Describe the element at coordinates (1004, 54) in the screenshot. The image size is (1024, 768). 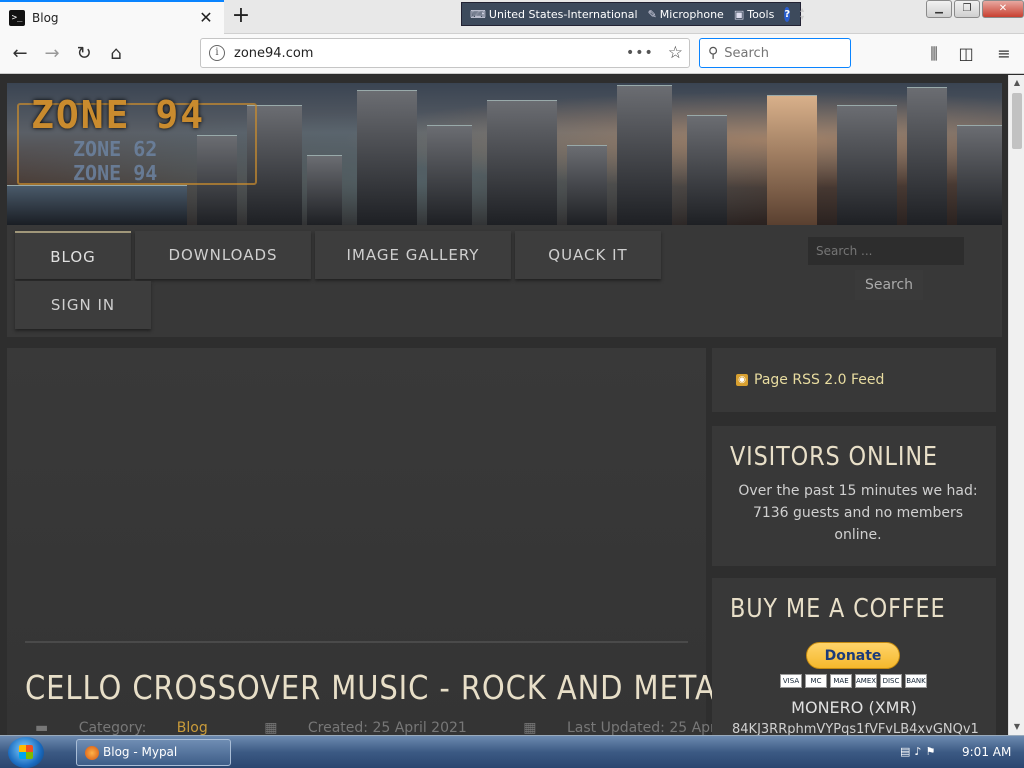
I see `hamburger-menu-icon: ≡` at that location.